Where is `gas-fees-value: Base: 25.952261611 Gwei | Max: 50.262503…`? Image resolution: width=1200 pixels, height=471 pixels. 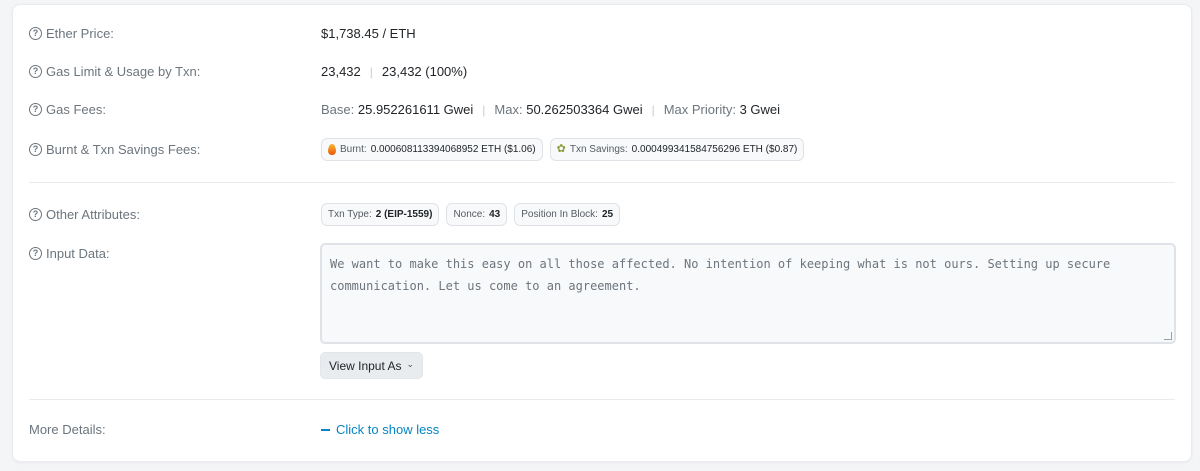 gas-fees-value: Base: 25.952261611 Gwei | Max: 50.262503… is located at coordinates (550, 109).